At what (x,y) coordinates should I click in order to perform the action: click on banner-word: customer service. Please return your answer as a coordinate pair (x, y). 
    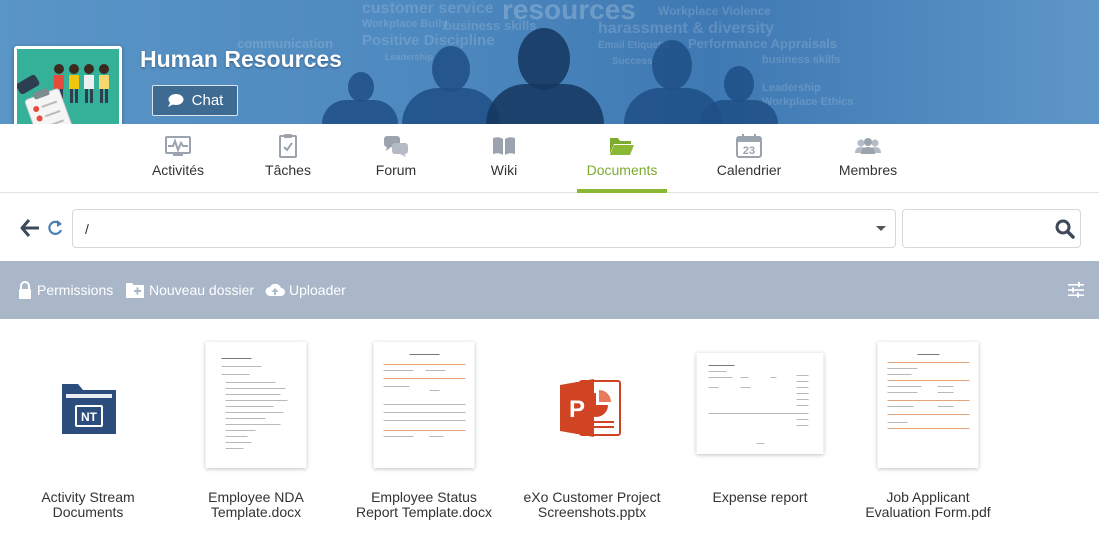
    Looking at the image, I should click on (428, 8).